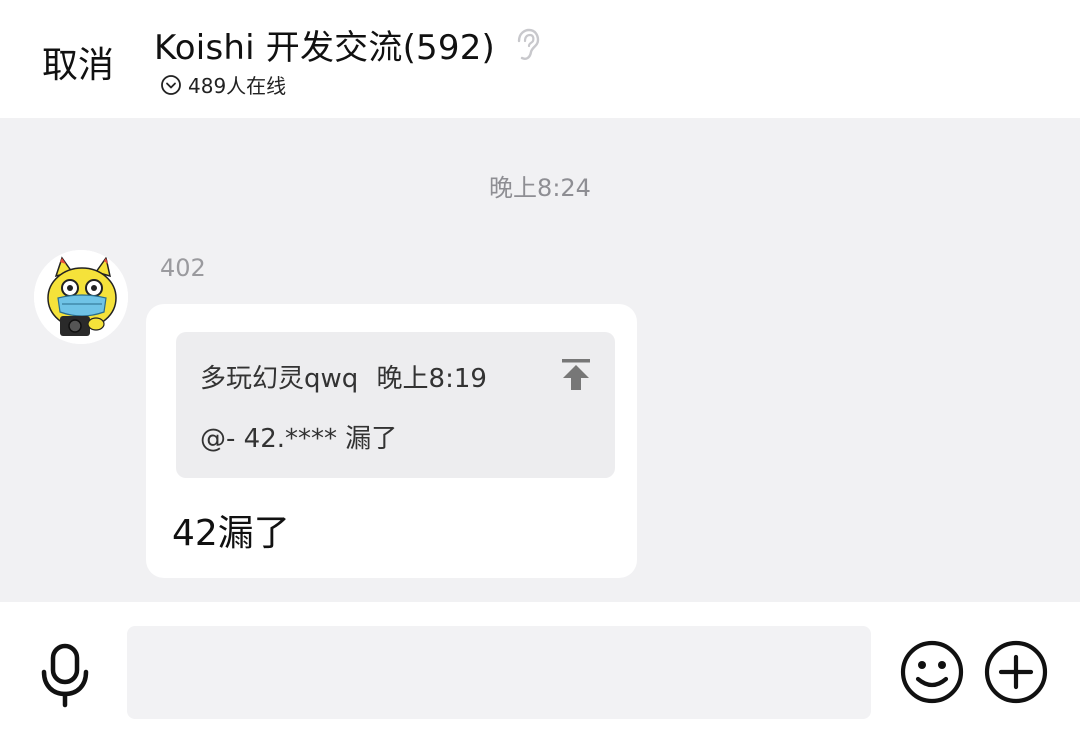 The image size is (1080, 742). I want to click on quoted-message: 多玩幻灵qwq 晚上8:19 @- 42.**** 漏了, so click(395, 405).